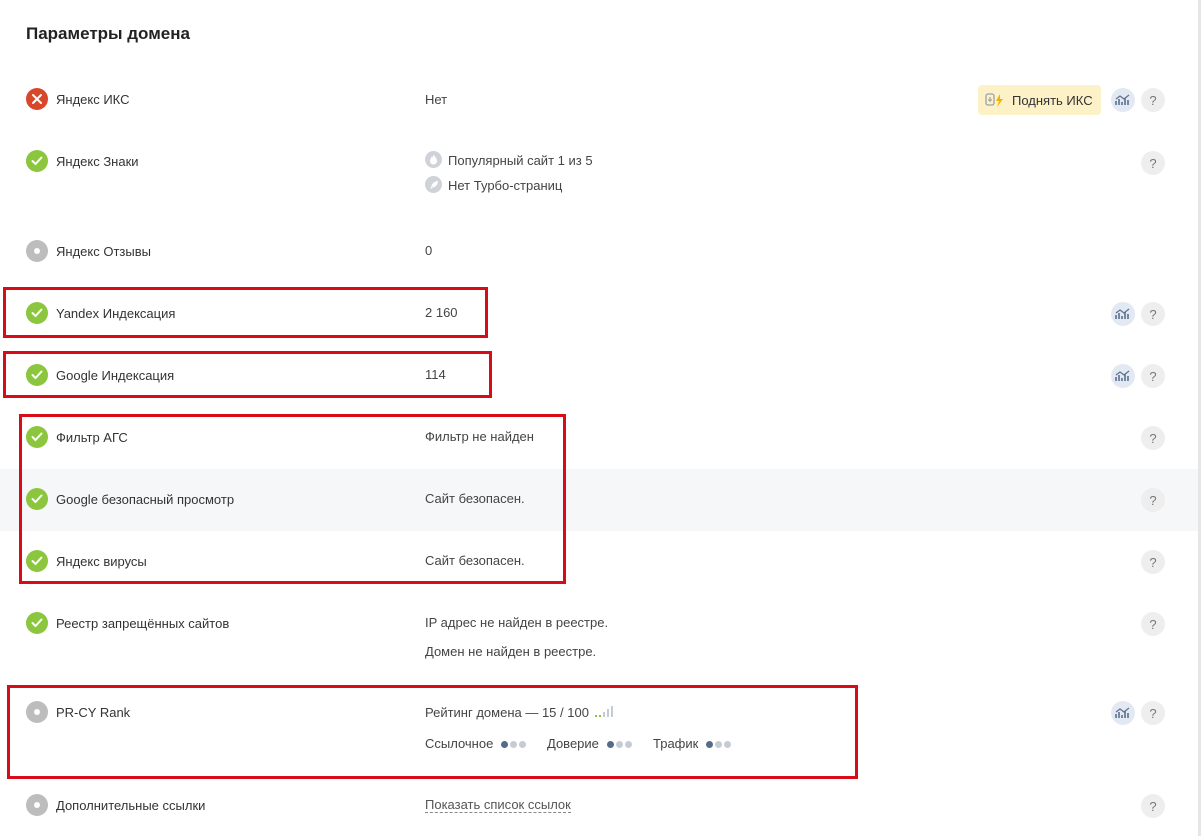 This screenshot has width=1201, height=836. Describe the element at coordinates (1153, 562) in the screenshot. I see `help-button-yandex-virus: ?` at that location.